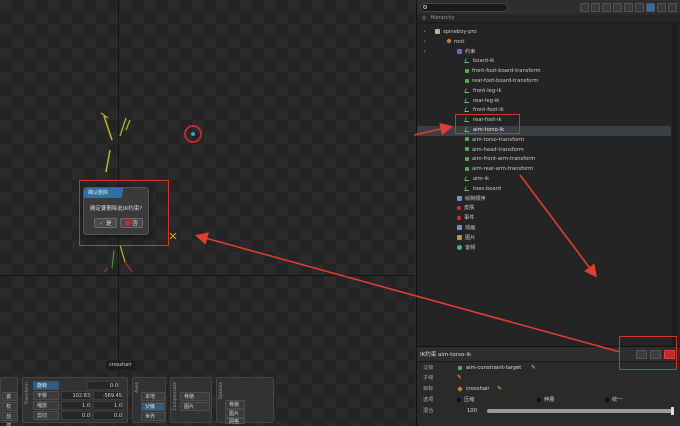 This screenshot has height=426, width=680. I want to click on mix-slider, so click(580, 411).